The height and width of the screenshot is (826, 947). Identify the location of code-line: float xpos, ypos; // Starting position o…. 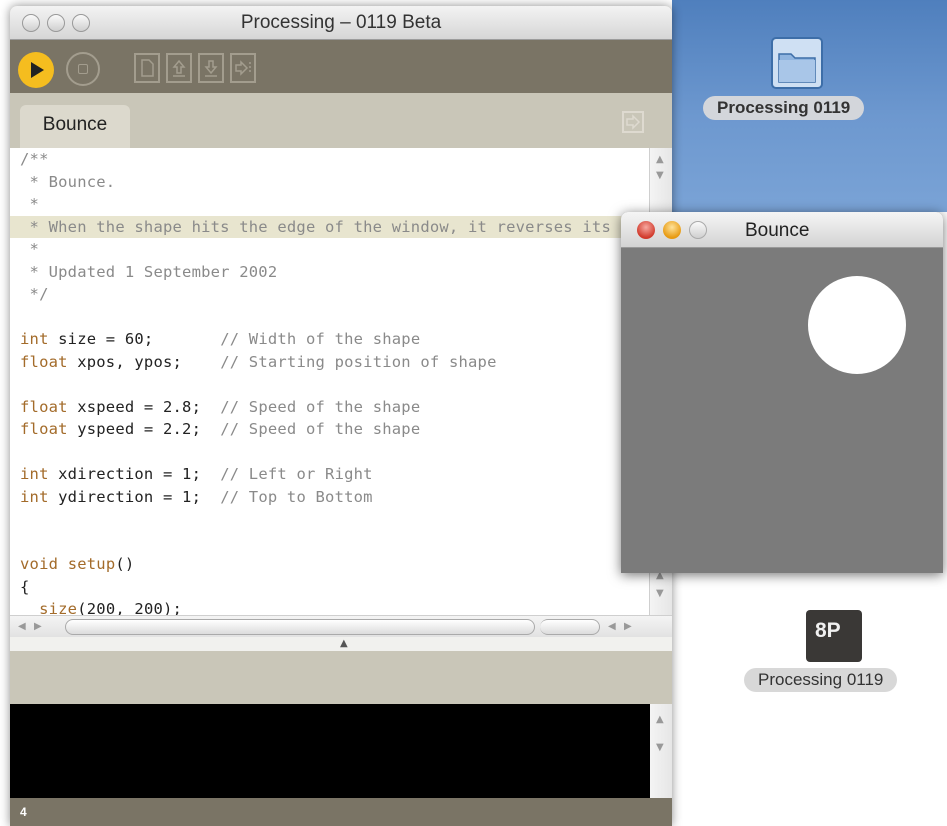
(329, 362).